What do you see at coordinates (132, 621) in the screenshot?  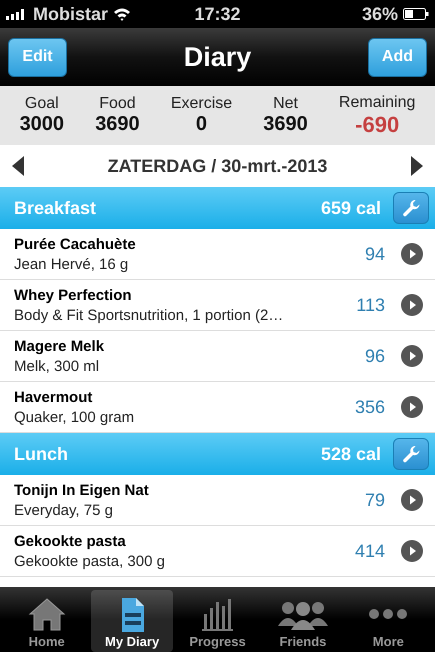 I see `tab-bar-item: My Diary` at bounding box center [132, 621].